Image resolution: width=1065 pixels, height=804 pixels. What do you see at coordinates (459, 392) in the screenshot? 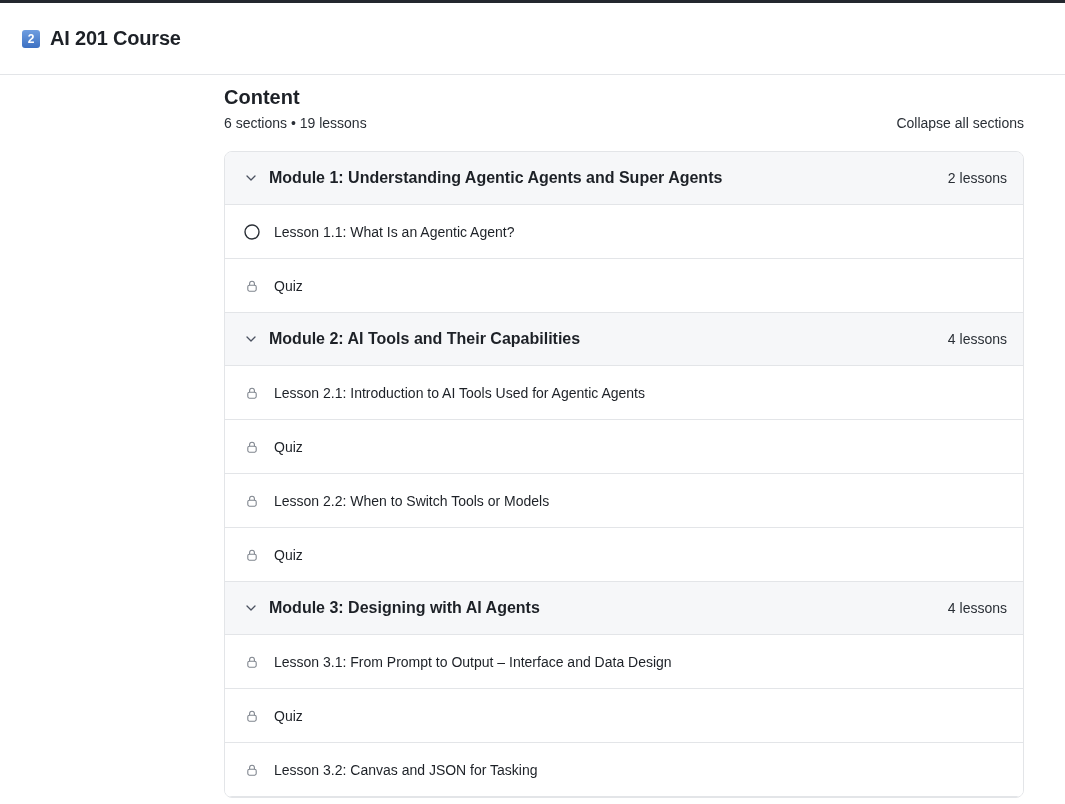
I see `lesson-title: Lesson 2.1: Introduction to AI Tools Used for Agentic Agents` at bounding box center [459, 392].